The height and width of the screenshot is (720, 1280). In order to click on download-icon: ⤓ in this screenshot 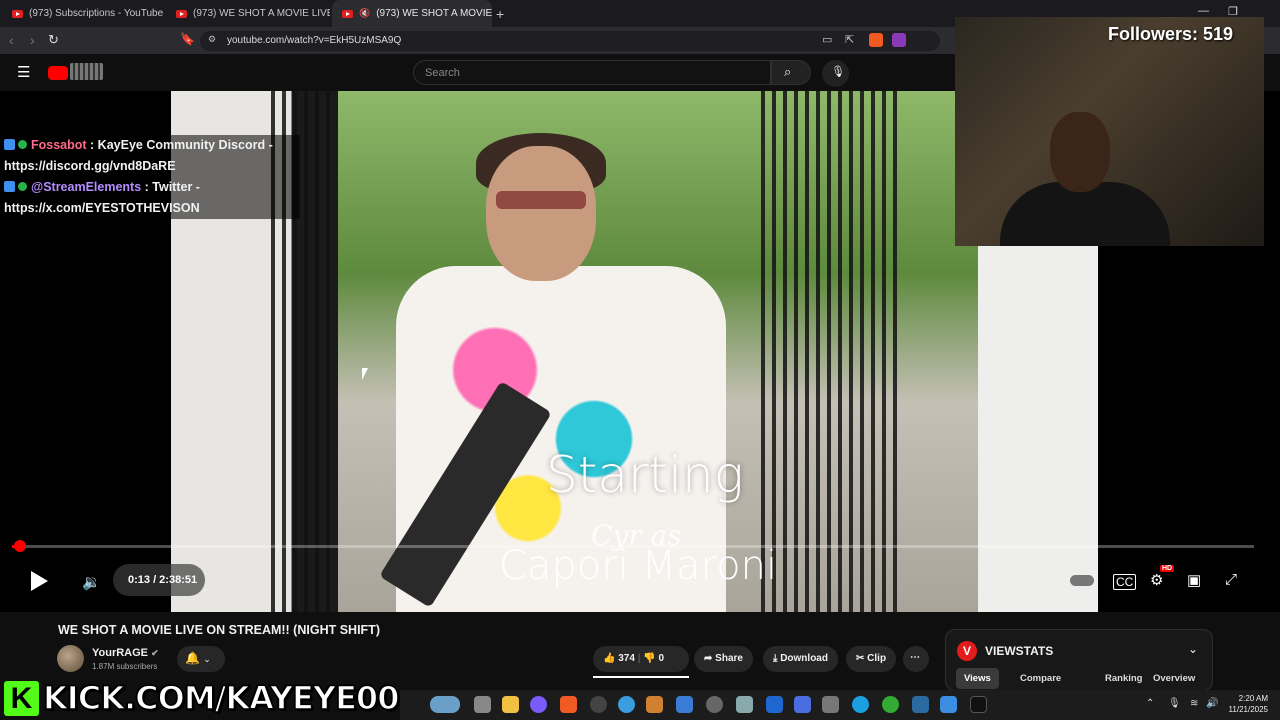, I will do `click(775, 658)`.